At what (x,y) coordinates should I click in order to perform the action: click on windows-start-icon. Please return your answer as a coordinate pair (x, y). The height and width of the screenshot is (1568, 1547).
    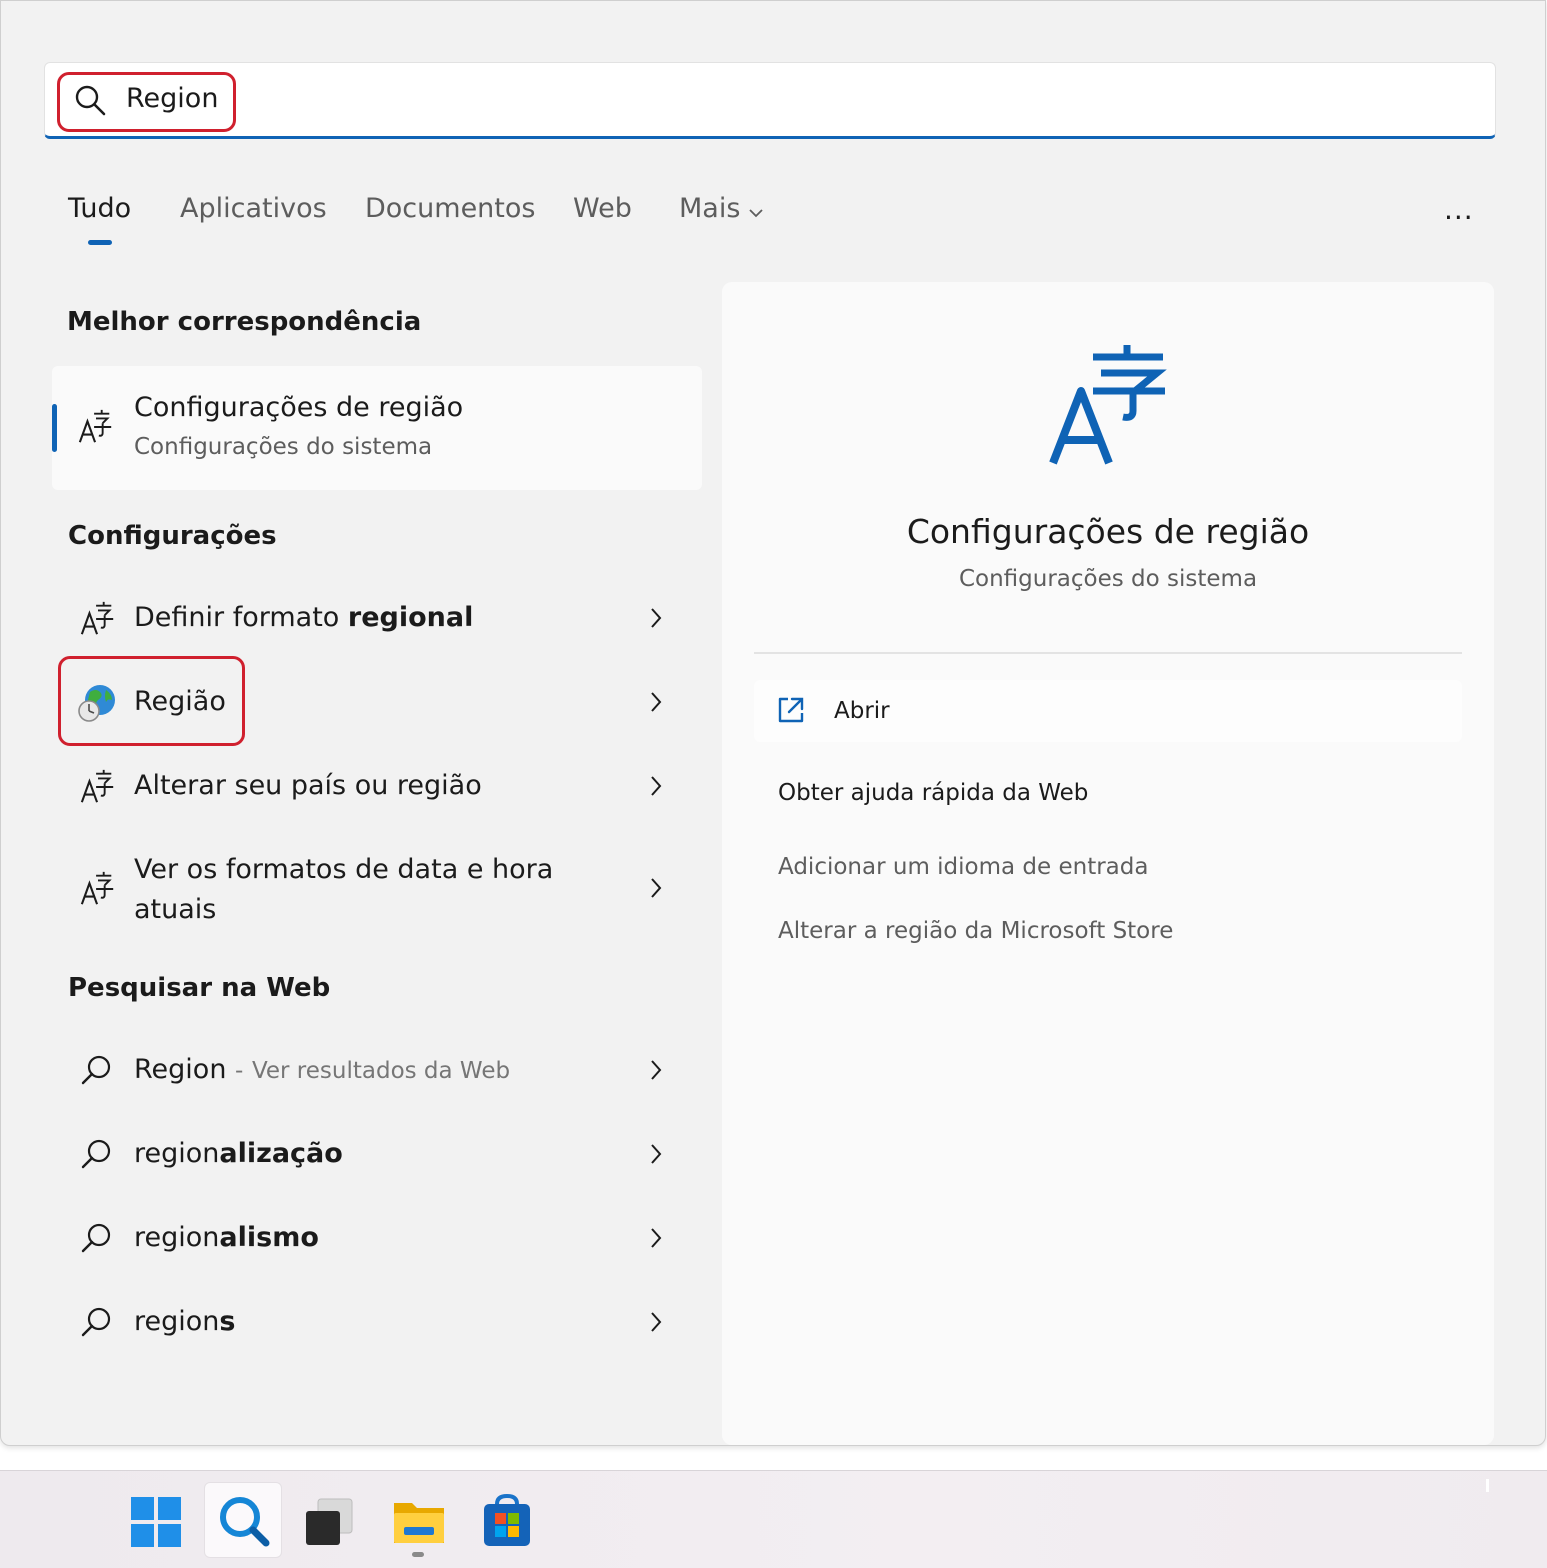
    Looking at the image, I should click on (156, 1522).